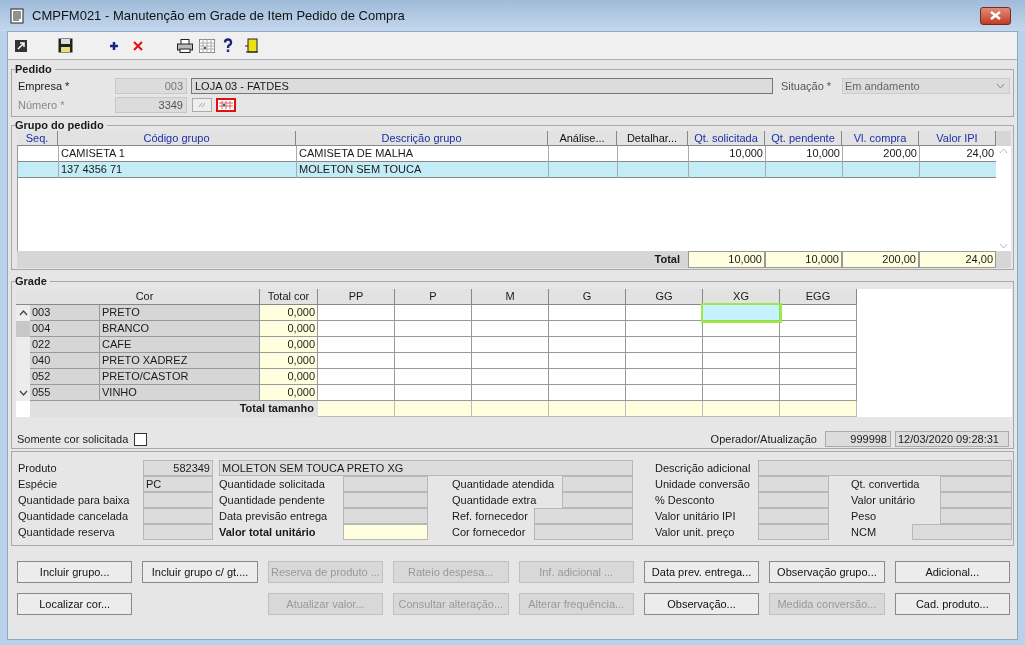  What do you see at coordinates (880, 138) in the screenshot?
I see `column-header: Vl. compra` at bounding box center [880, 138].